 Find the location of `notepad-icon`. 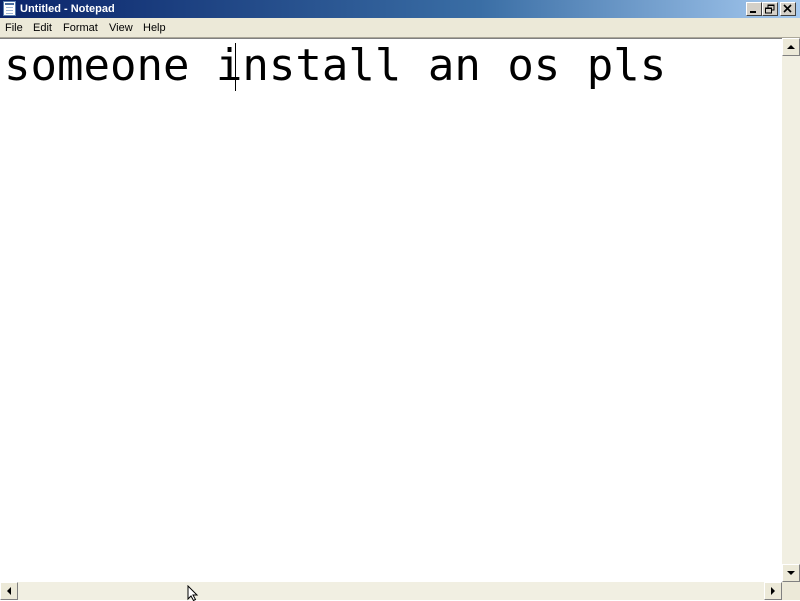

notepad-icon is located at coordinates (9, 8).